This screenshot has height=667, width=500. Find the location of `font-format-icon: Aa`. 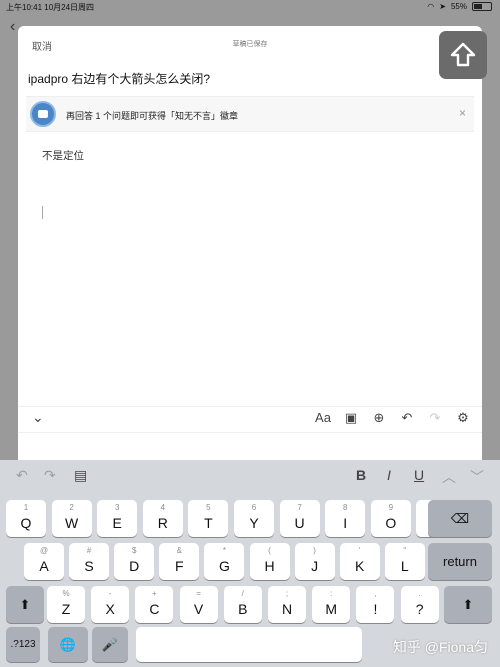

font-format-icon: Aa is located at coordinates (323, 418).